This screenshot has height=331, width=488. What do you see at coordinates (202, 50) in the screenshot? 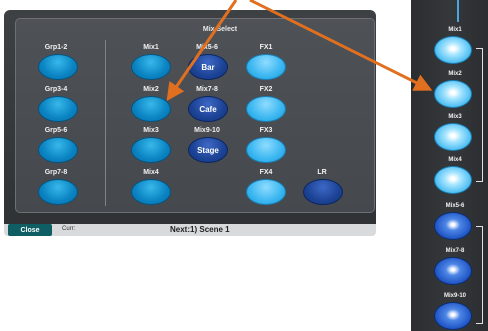
I see `arrow-to-mix2` at bounding box center [202, 50].